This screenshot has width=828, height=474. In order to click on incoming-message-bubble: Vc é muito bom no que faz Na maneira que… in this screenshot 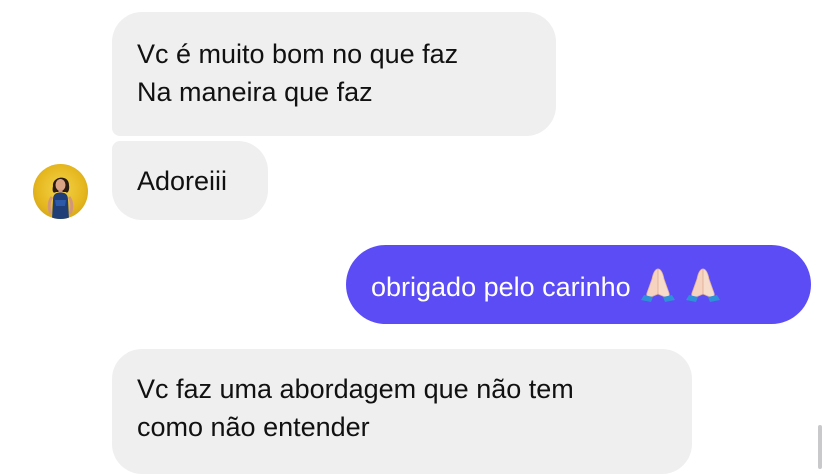, I will do `click(334, 74)`.